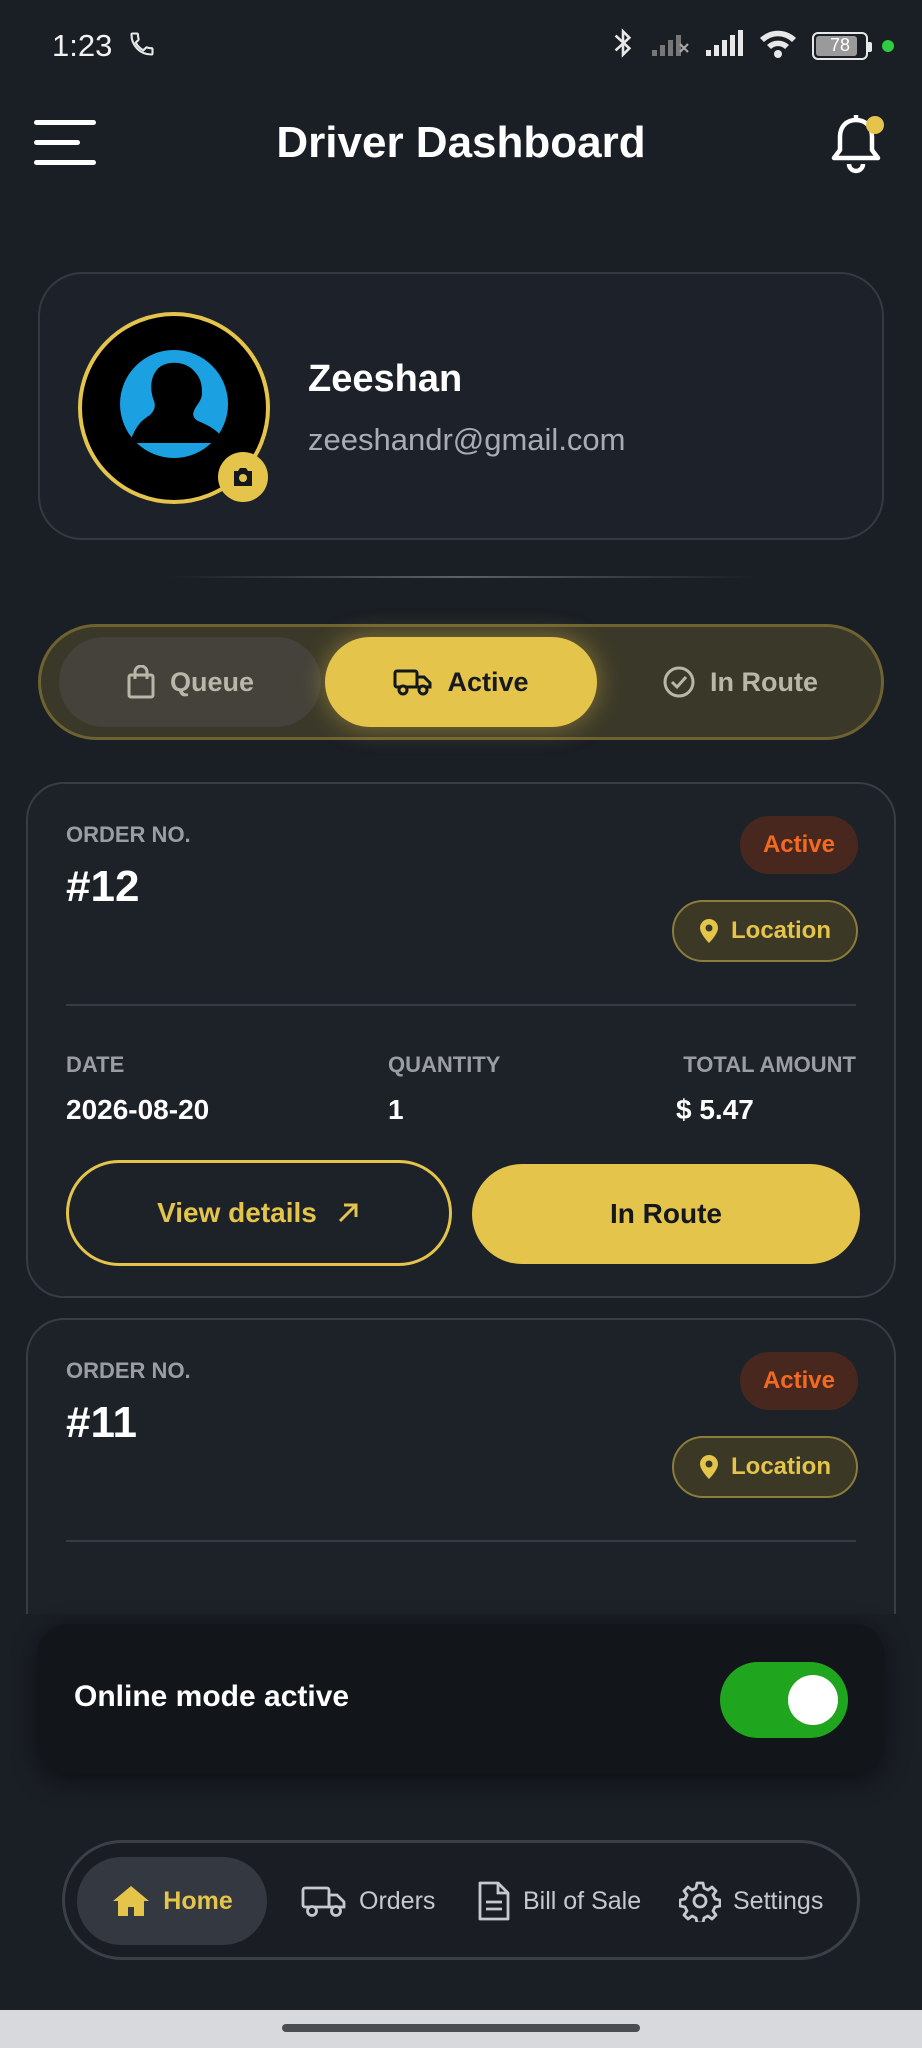 This screenshot has width=922, height=2048. Describe the element at coordinates (467, 439) in the screenshot. I see `profile-email: zeeshandr@gmail.com` at that location.